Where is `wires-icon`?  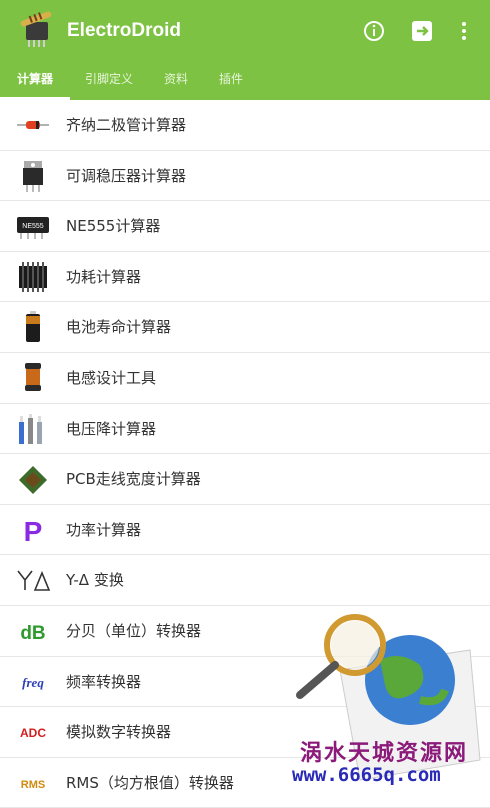 wires-icon is located at coordinates (30, 428).